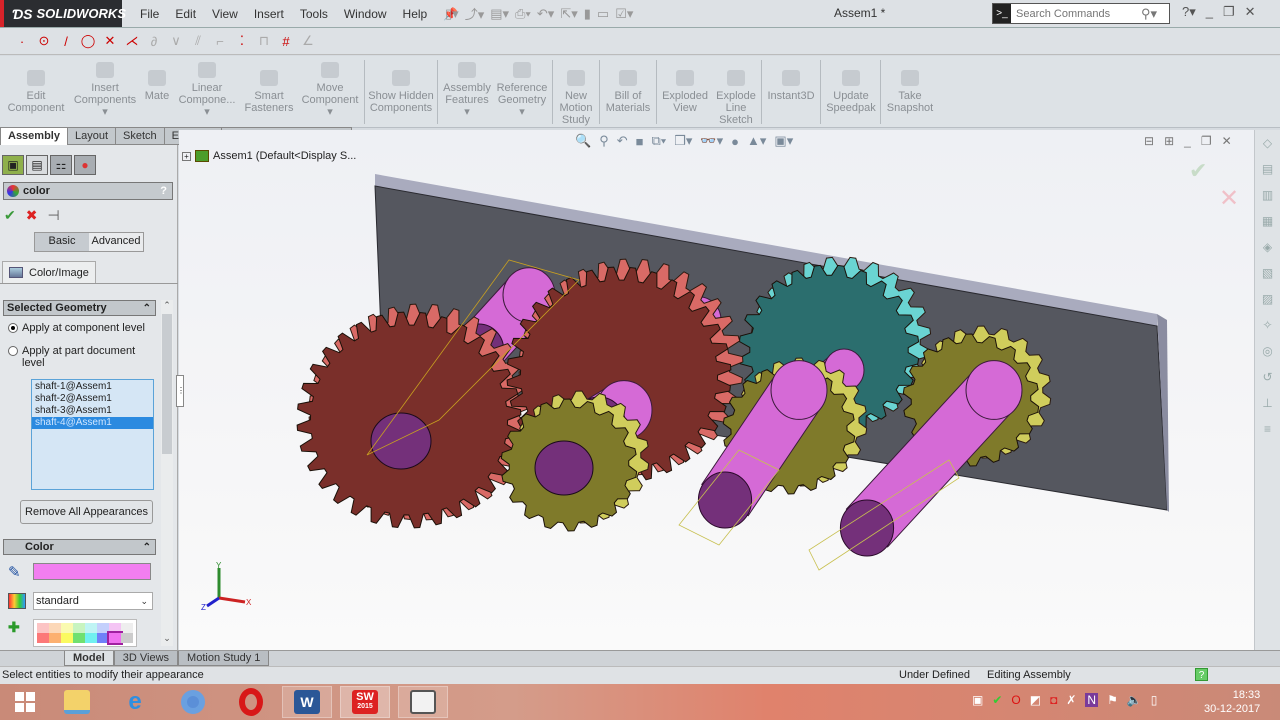 The width and height of the screenshot is (1280, 720). What do you see at coordinates (1053, 700) in the screenshot?
I see `tray-sw-icon: ◘` at bounding box center [1053, 700].